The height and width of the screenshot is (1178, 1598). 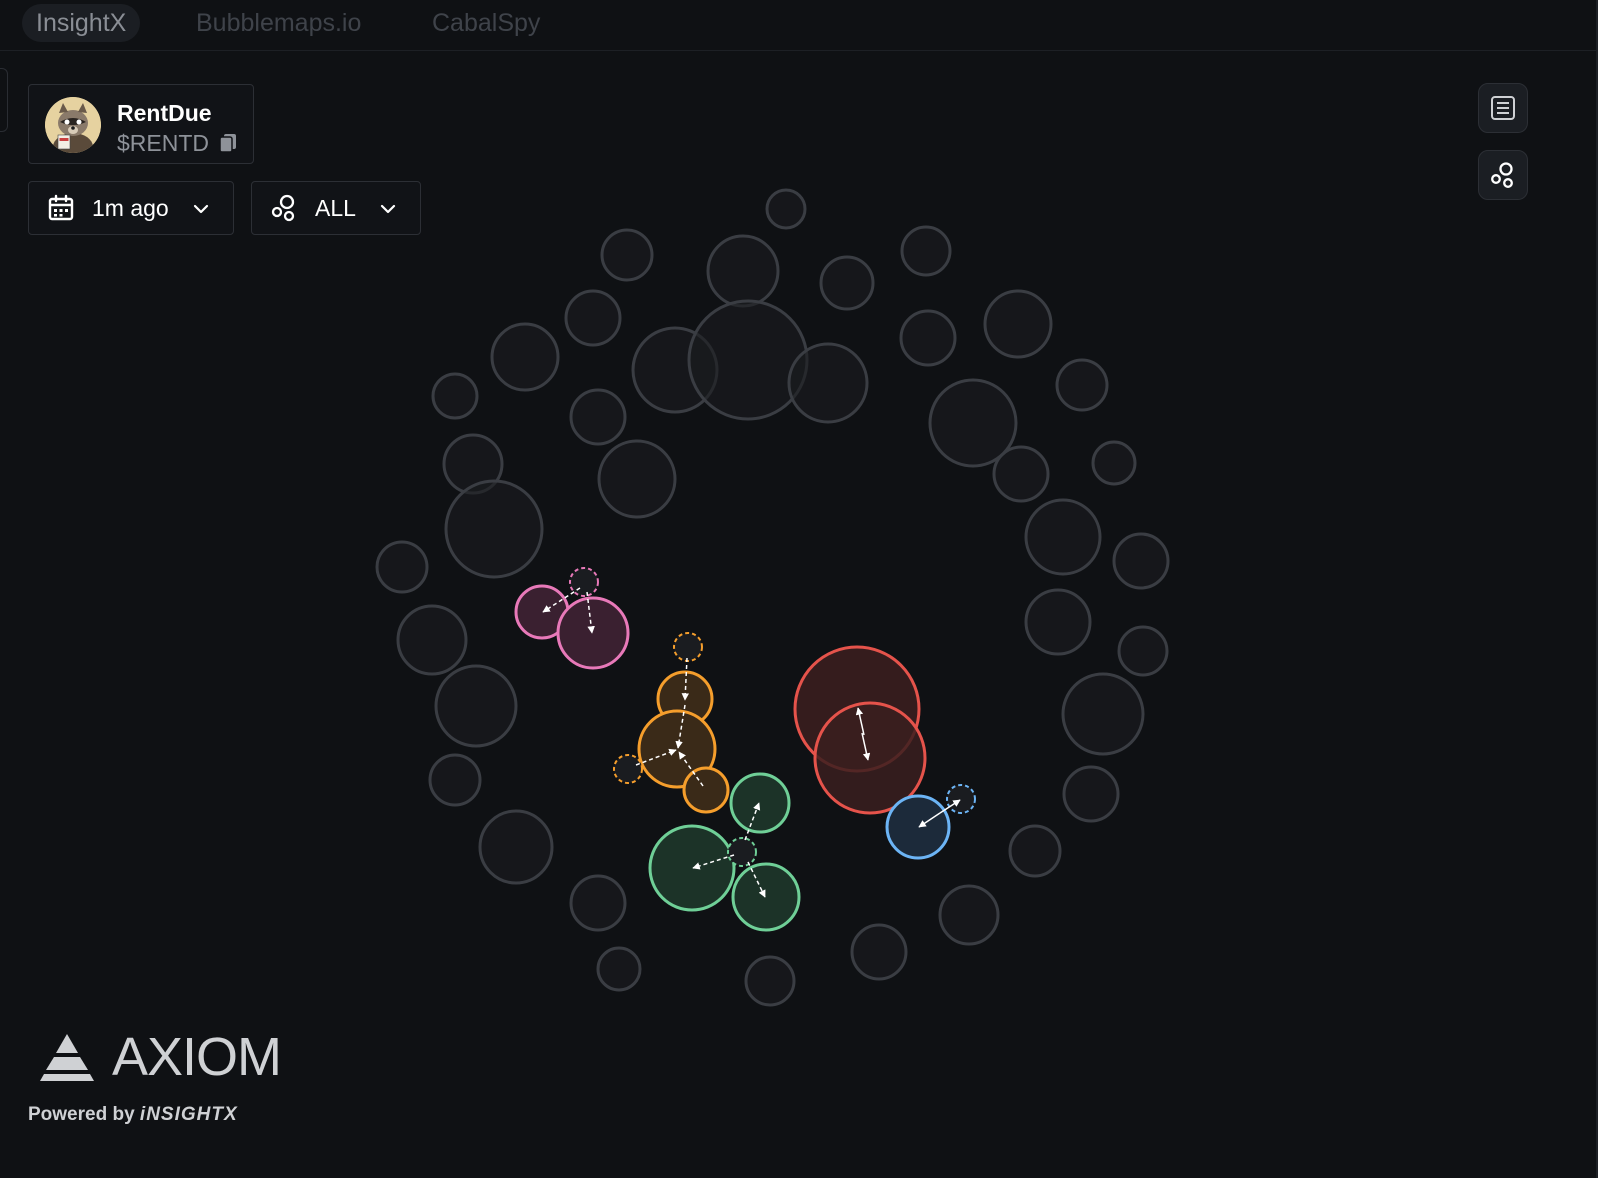 I want to click on powered-by: Powered by iNSIGHTX, so click(x=133, y=1115).